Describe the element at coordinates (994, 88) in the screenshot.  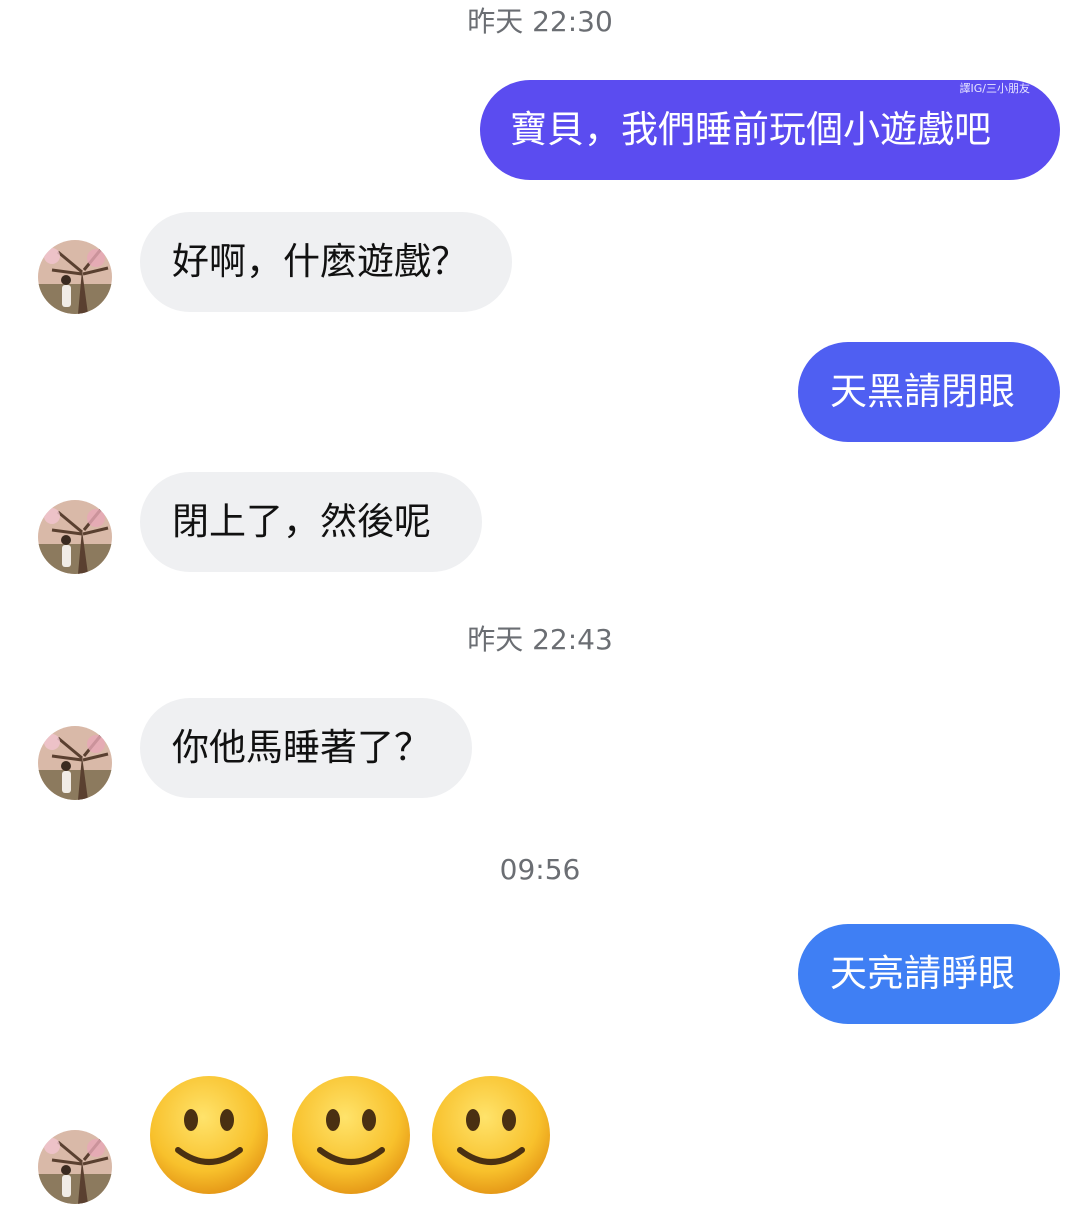
I see `watermark: 譯IG/三小朋友` at that location.